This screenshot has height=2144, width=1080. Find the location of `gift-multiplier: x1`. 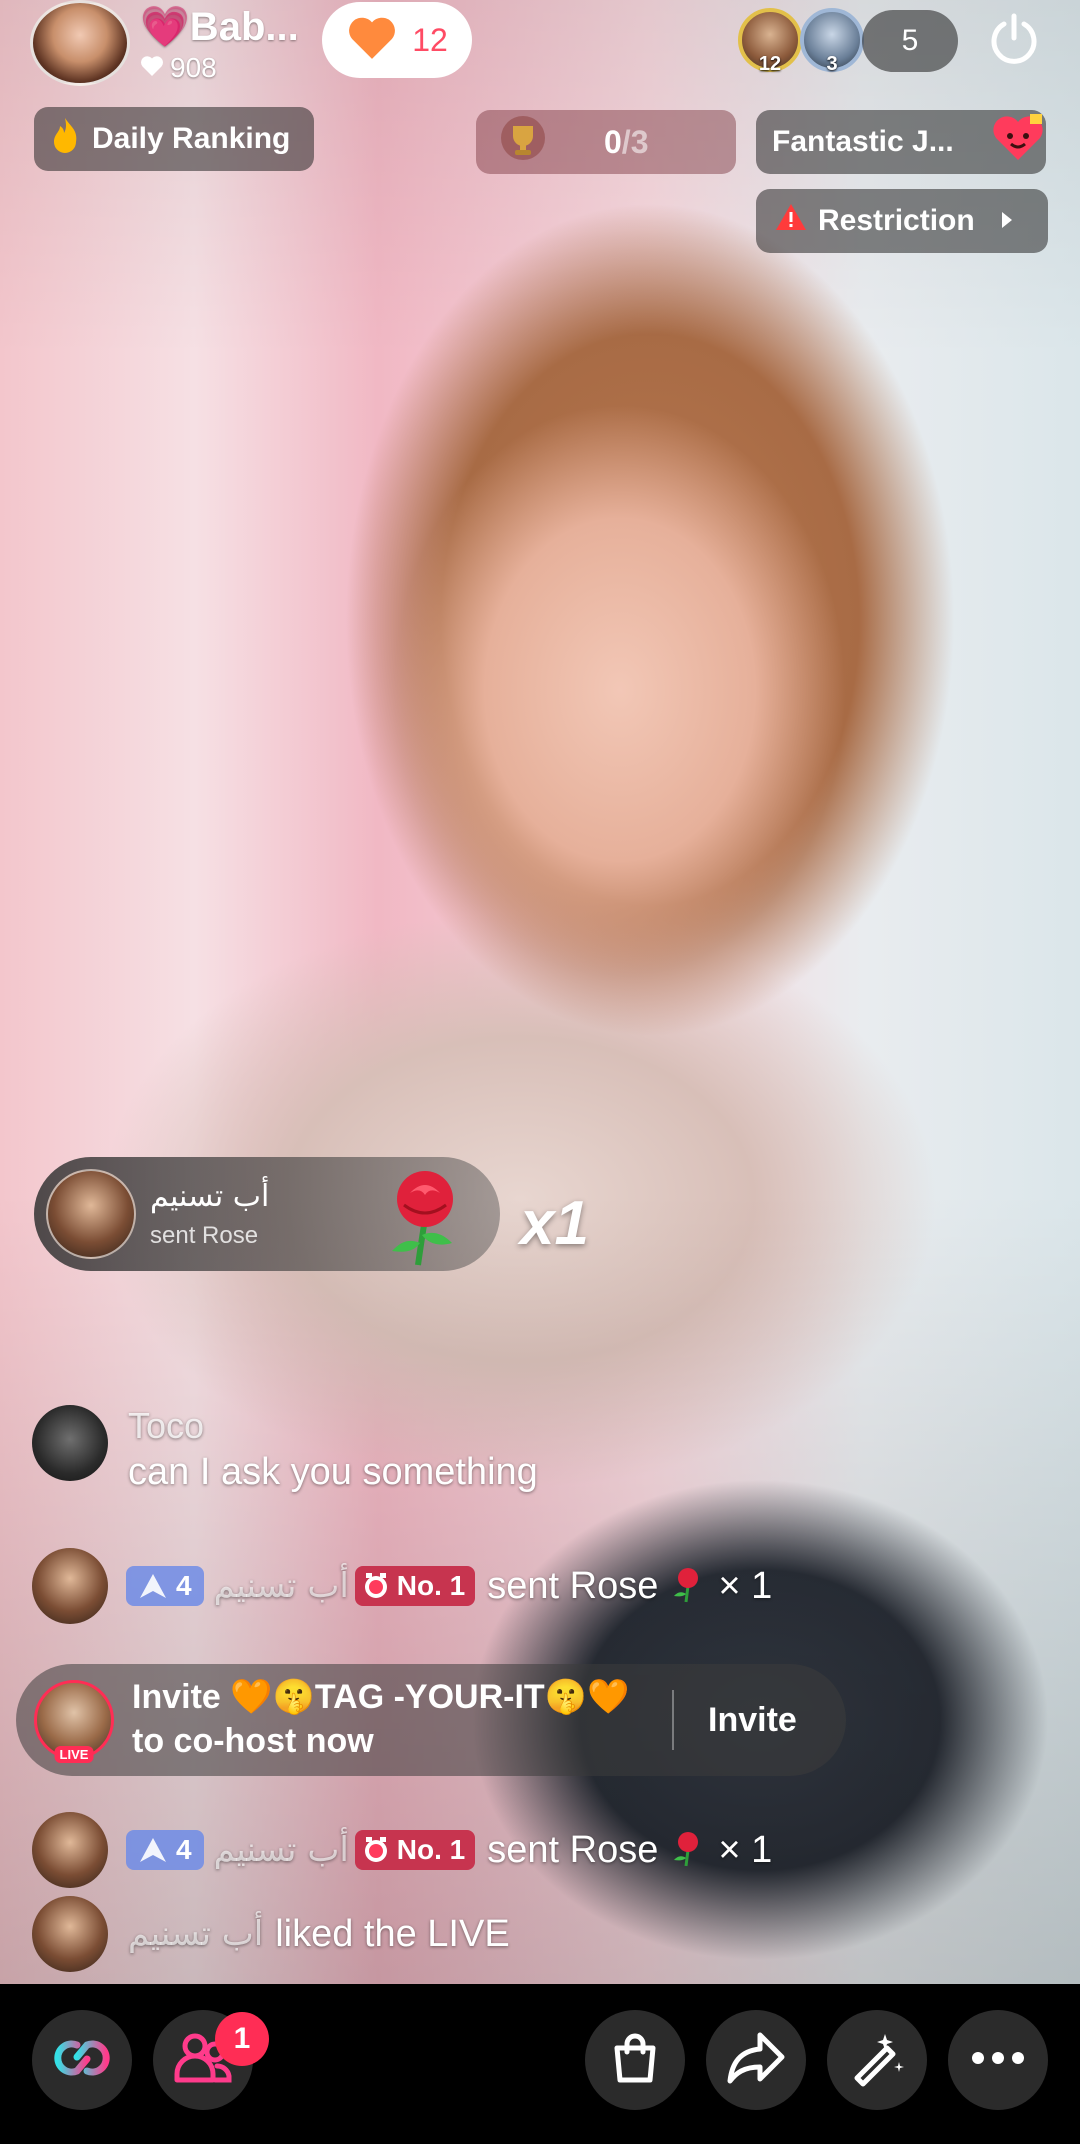

gift-multiplier: x1 is located at coordinates (554, 1223).